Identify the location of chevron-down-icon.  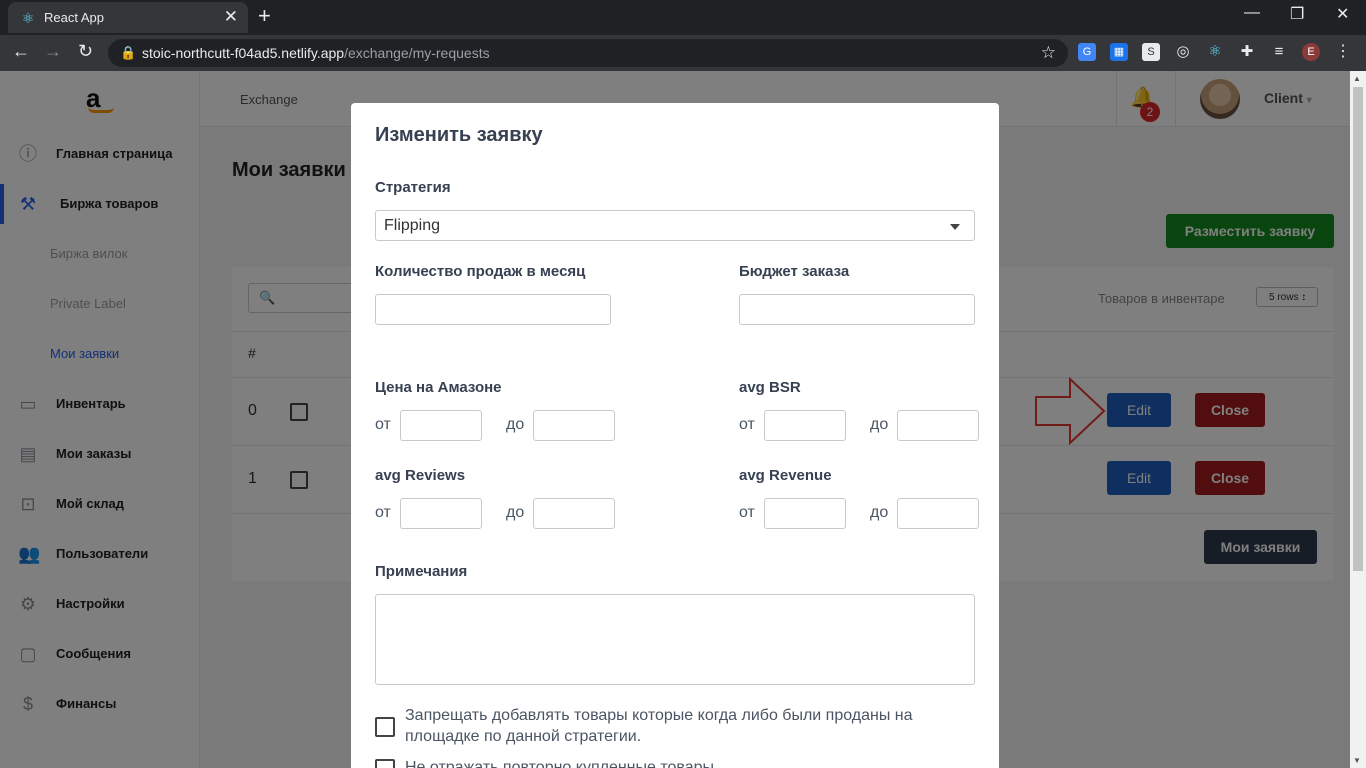
(955, 227).